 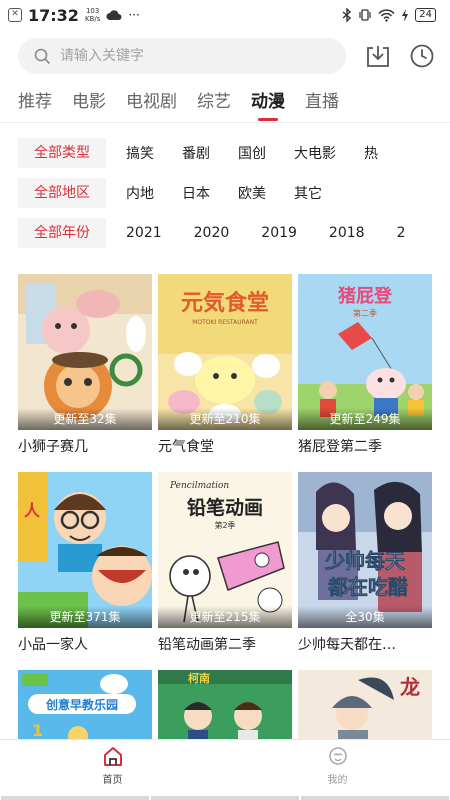 I want to click on network-speed: 103 KB/s, so click(x=92, y=15).